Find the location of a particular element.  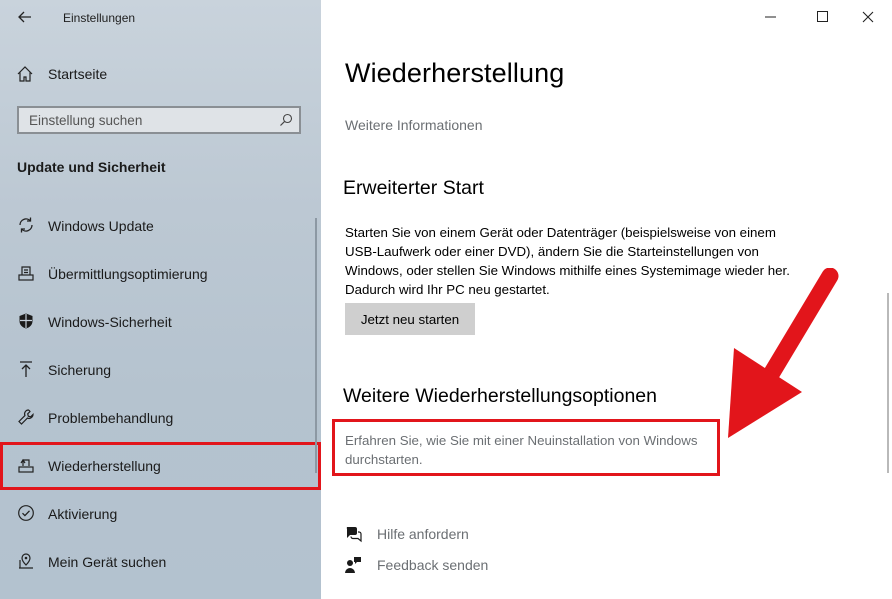

sidebar-item-label: Sicherung is located at coordinates (80, 370).